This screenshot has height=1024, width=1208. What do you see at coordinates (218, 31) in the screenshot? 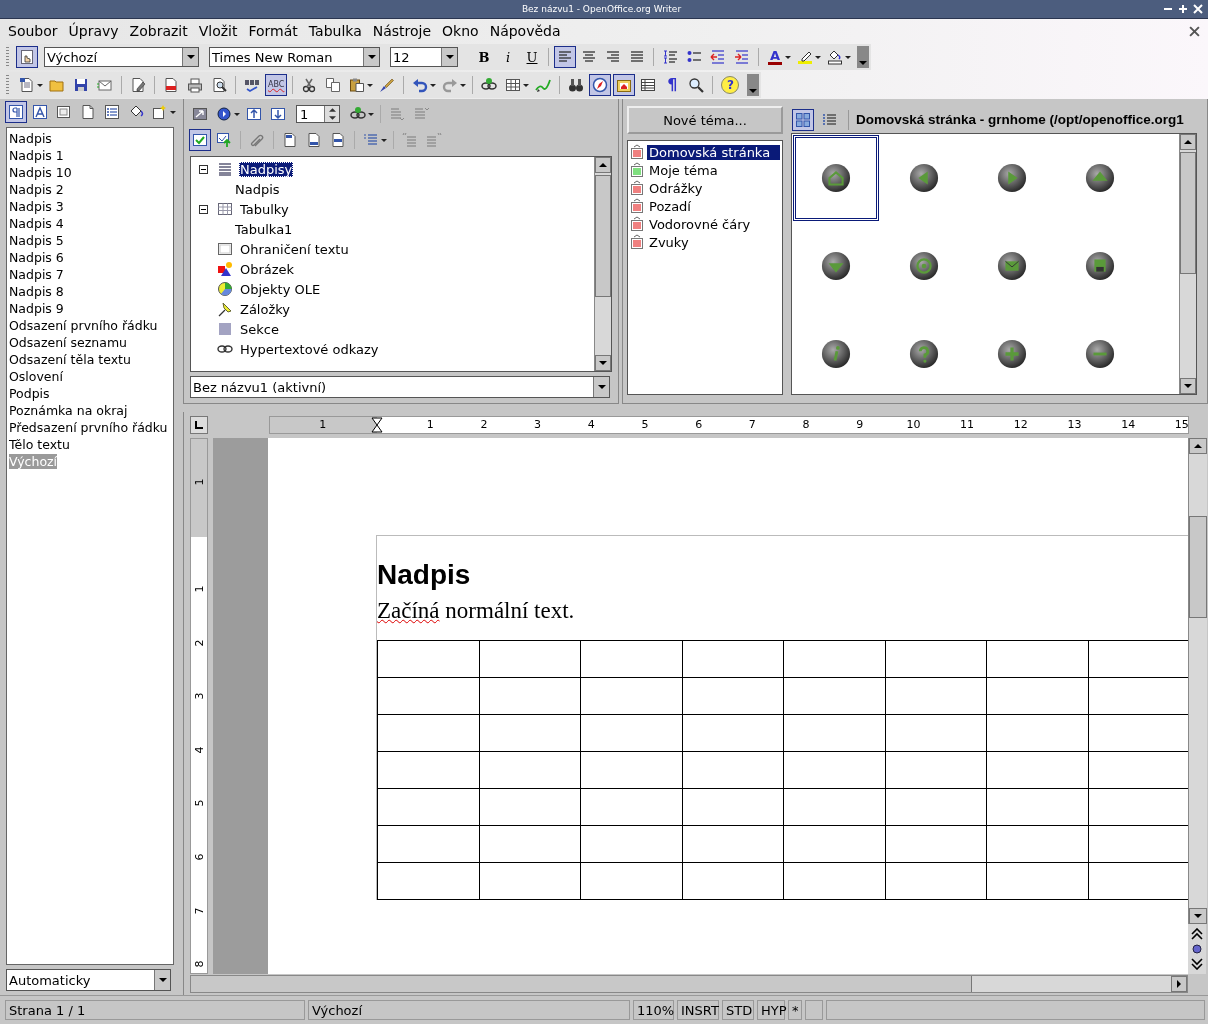
I see `menu-item: Vložit` at bounding box center [218, 31].